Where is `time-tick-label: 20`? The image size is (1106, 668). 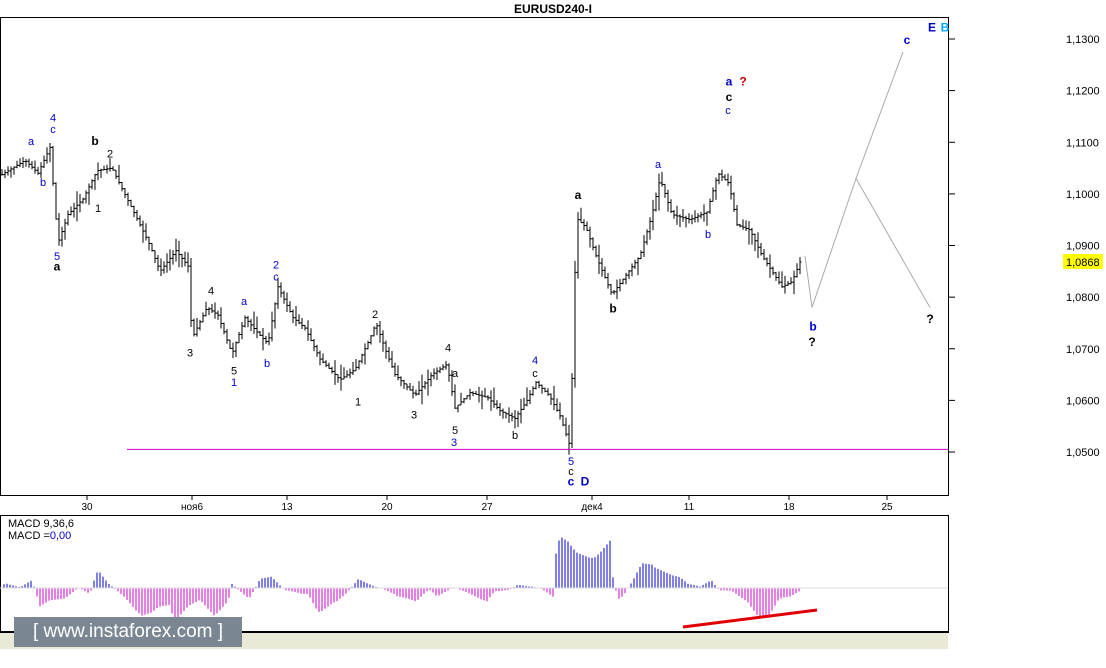 time-tick-label: 20 is located at coordinates (387, 507).